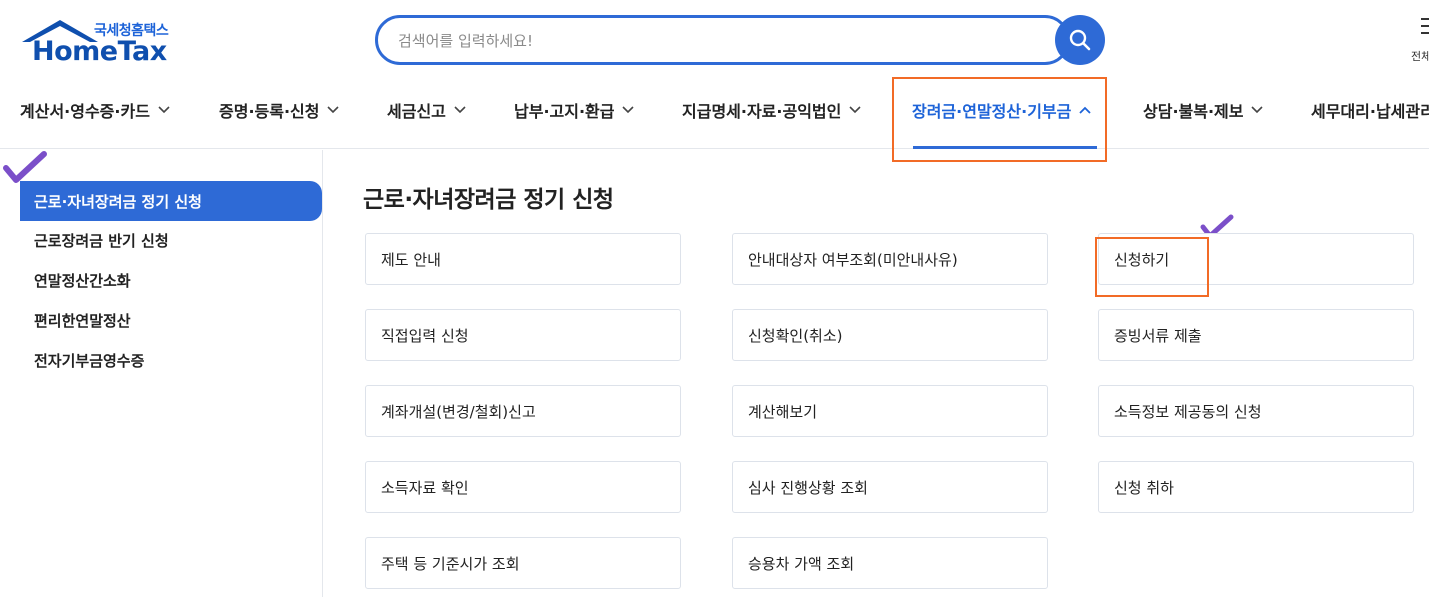  Describe the element at coordinates (1193, 111) in the screenshot. I see `nav-label: 상담·불복·제보` at that location.